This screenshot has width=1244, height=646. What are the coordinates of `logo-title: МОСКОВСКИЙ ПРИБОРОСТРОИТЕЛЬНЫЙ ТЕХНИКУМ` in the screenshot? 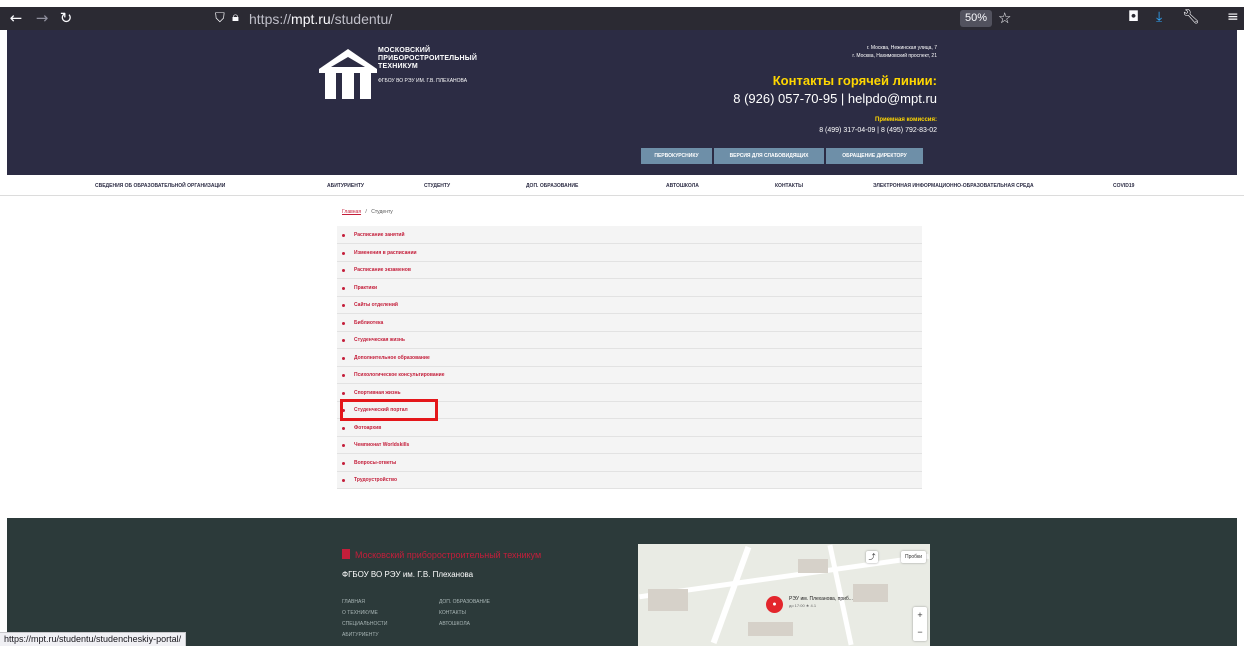 It's located at (427, 59).